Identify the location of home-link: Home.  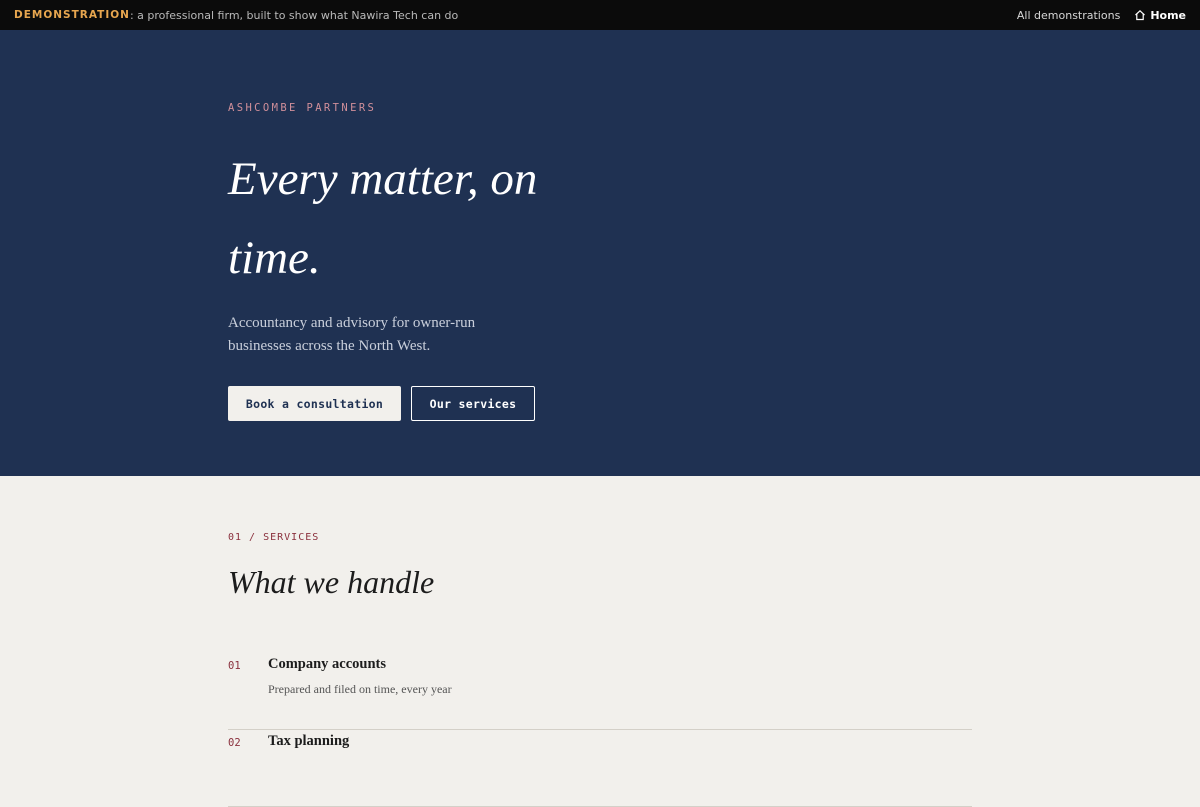
(1160, 15).